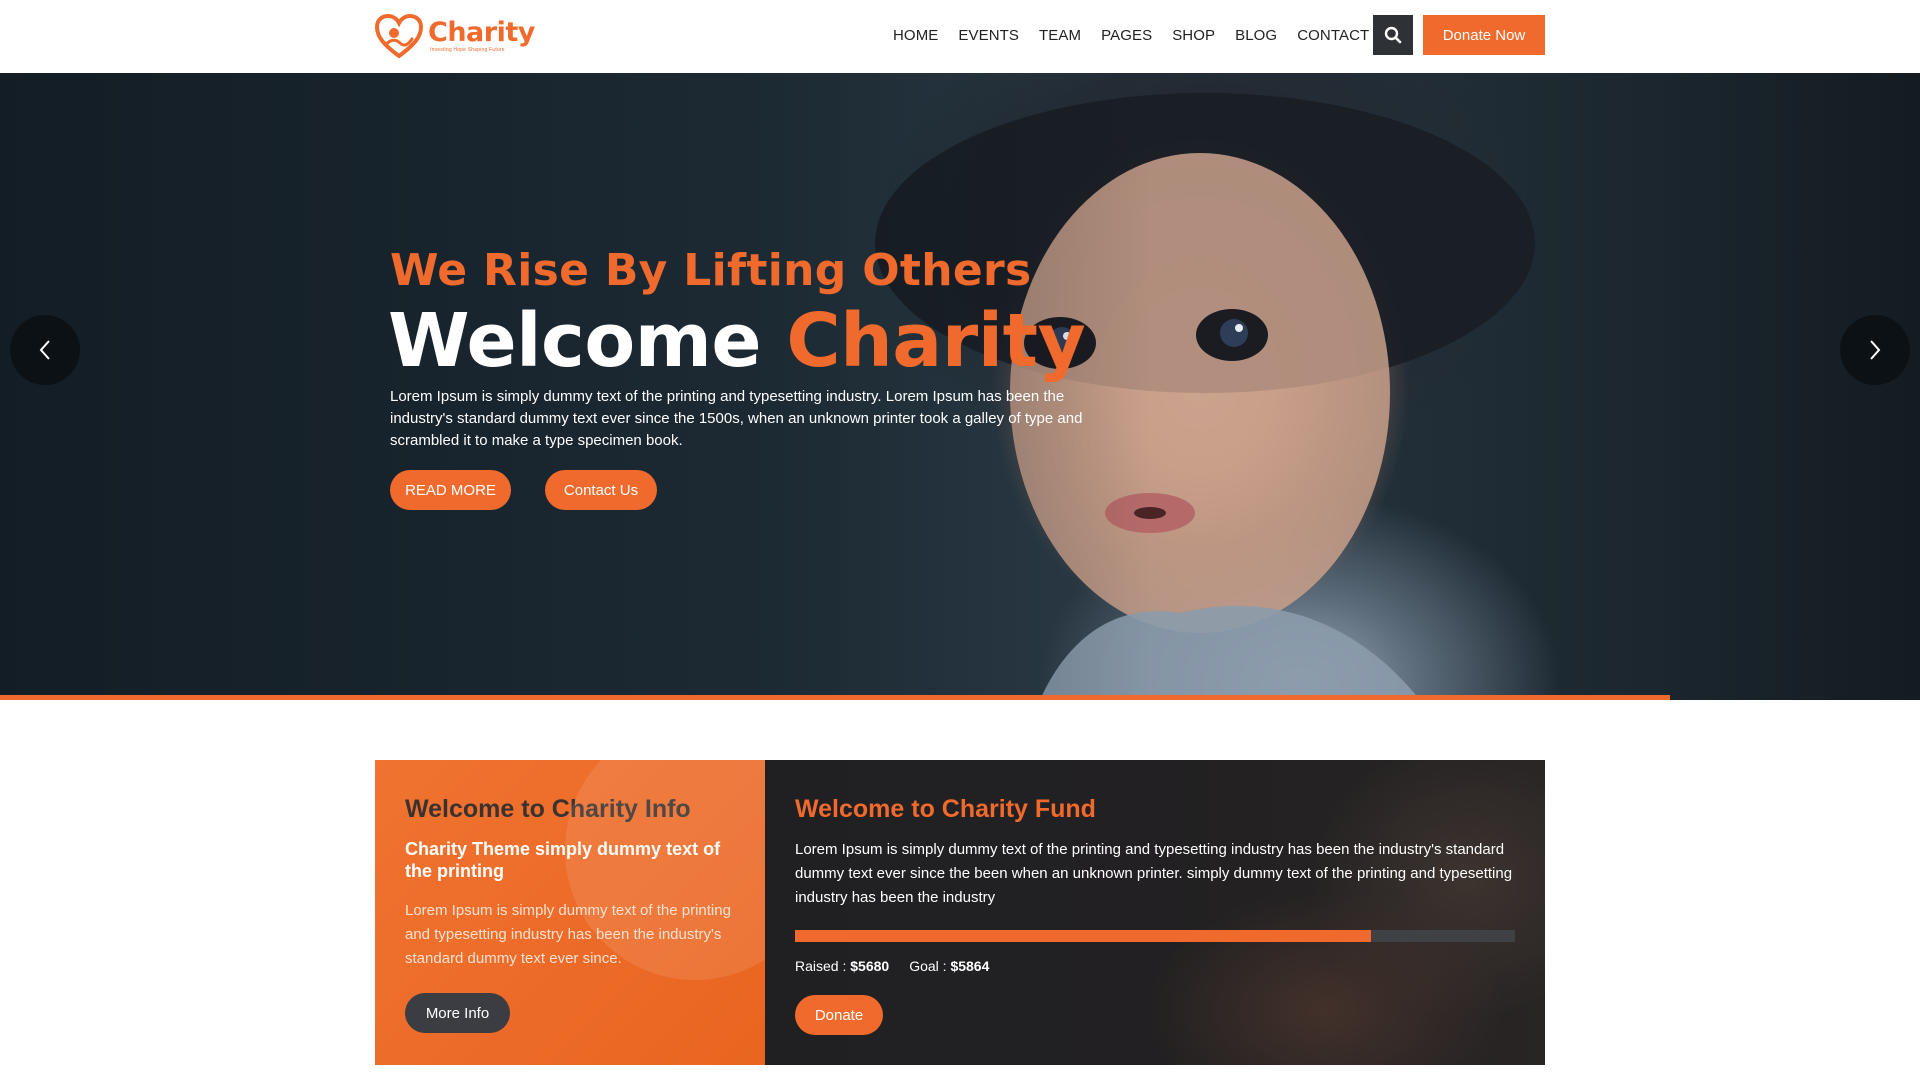 The width and height of the screenshot is (1920, 1080). What do you see at coordinates (945, 809) in the screenshot?
I see `charity-fund-title: Welcome to Charity Fund` at bounding box center [945, 809].